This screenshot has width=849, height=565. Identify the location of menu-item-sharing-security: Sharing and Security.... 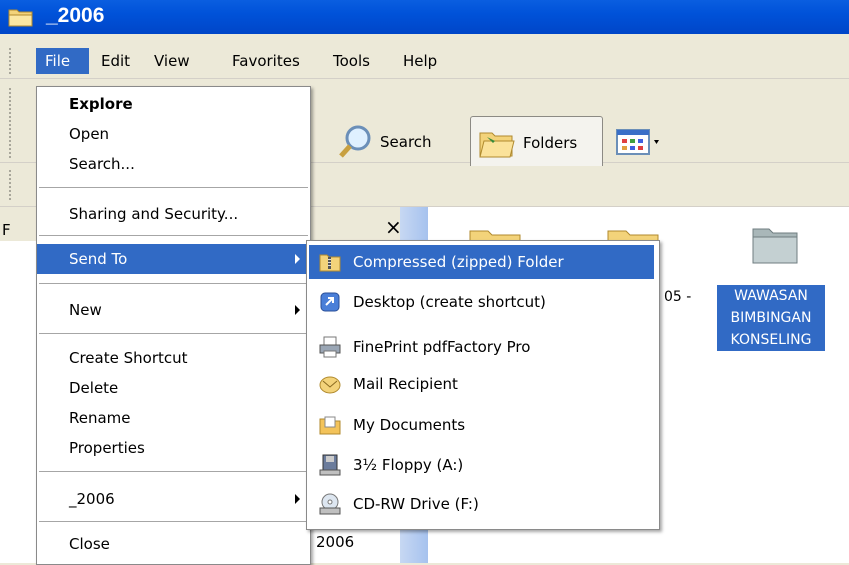
(173, 214).